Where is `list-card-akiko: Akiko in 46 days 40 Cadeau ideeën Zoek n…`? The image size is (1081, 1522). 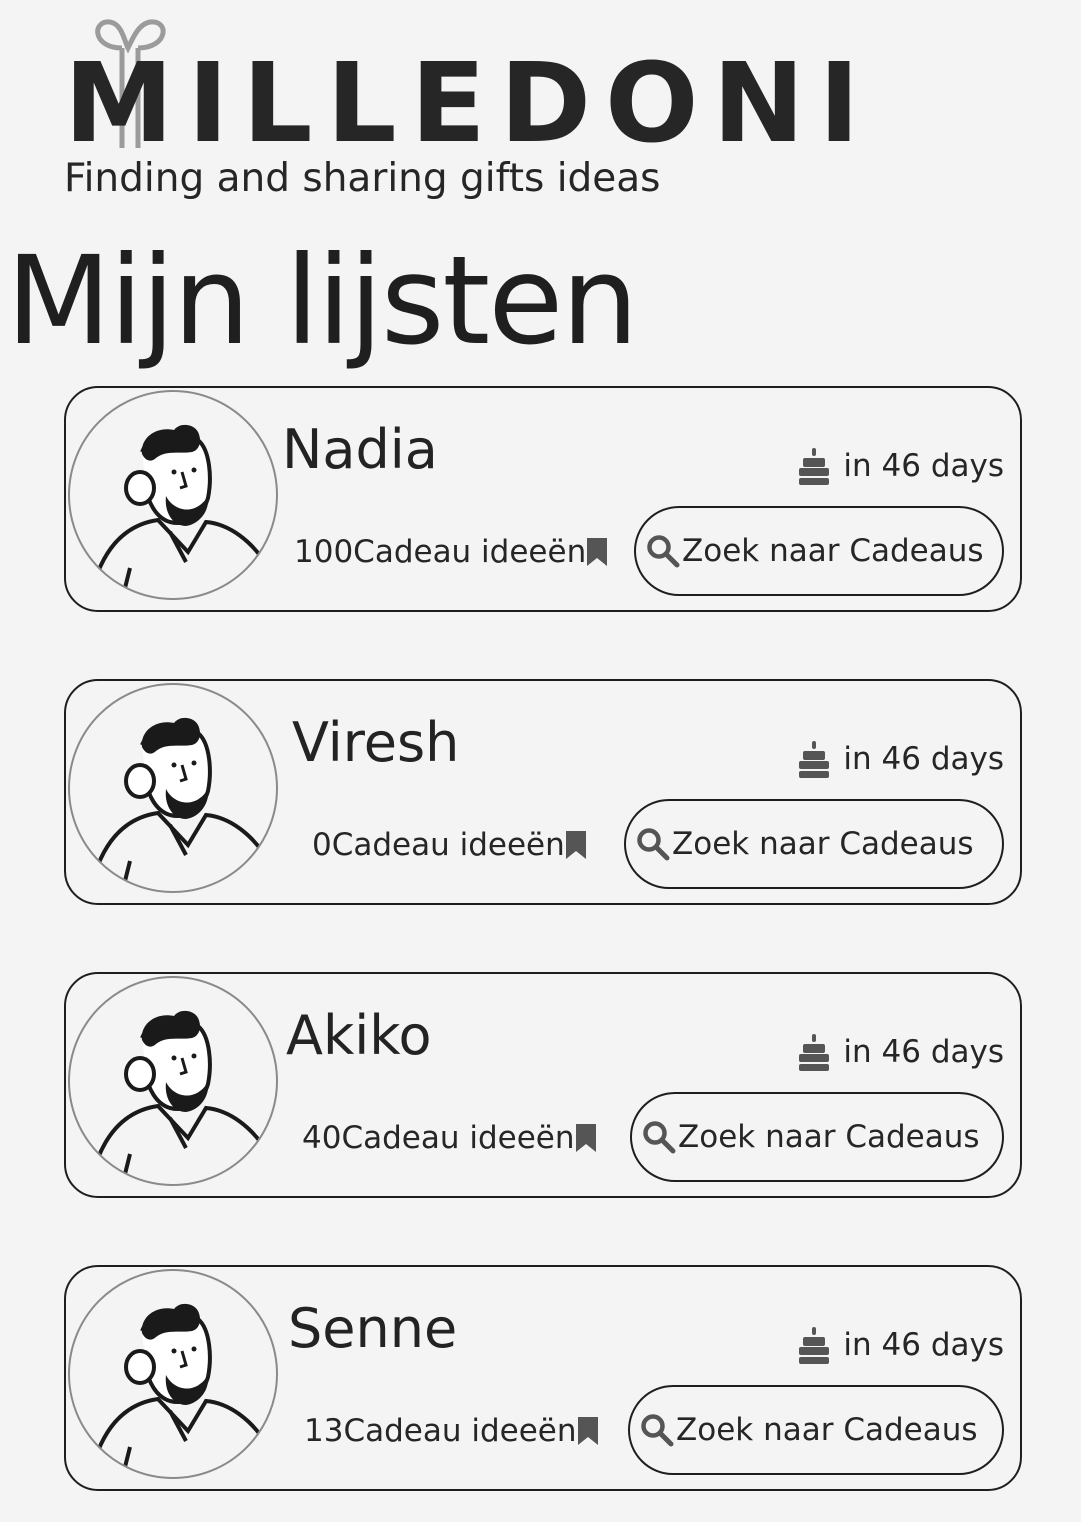 list-card-akiko: Akiko in 46 days 40 Cadeau ideeën Zoek n… is located at coordinates (543, 1085).